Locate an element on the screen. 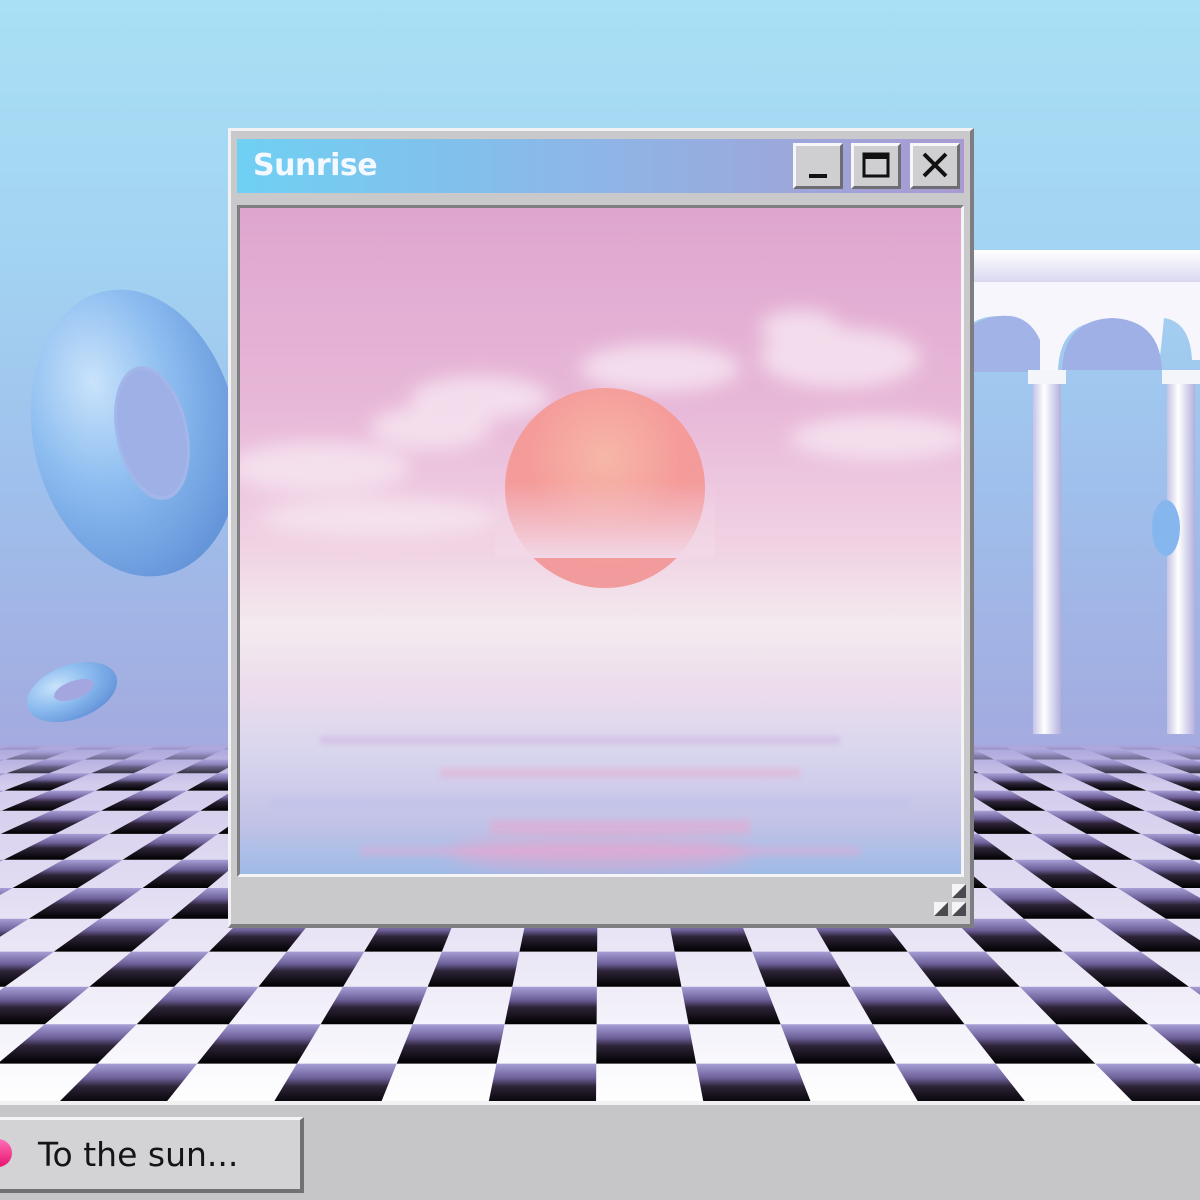 The image size is (1200, 1200). sun-icon is located at coordinates (6, 1153).